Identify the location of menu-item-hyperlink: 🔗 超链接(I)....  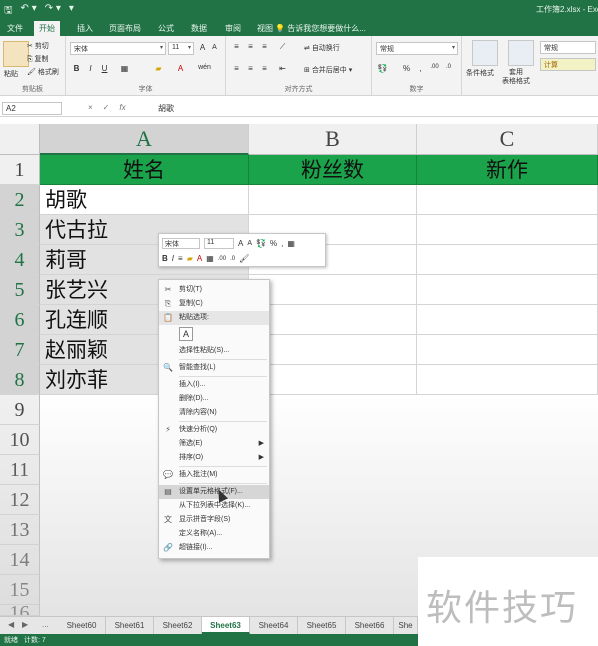
(214, 548).